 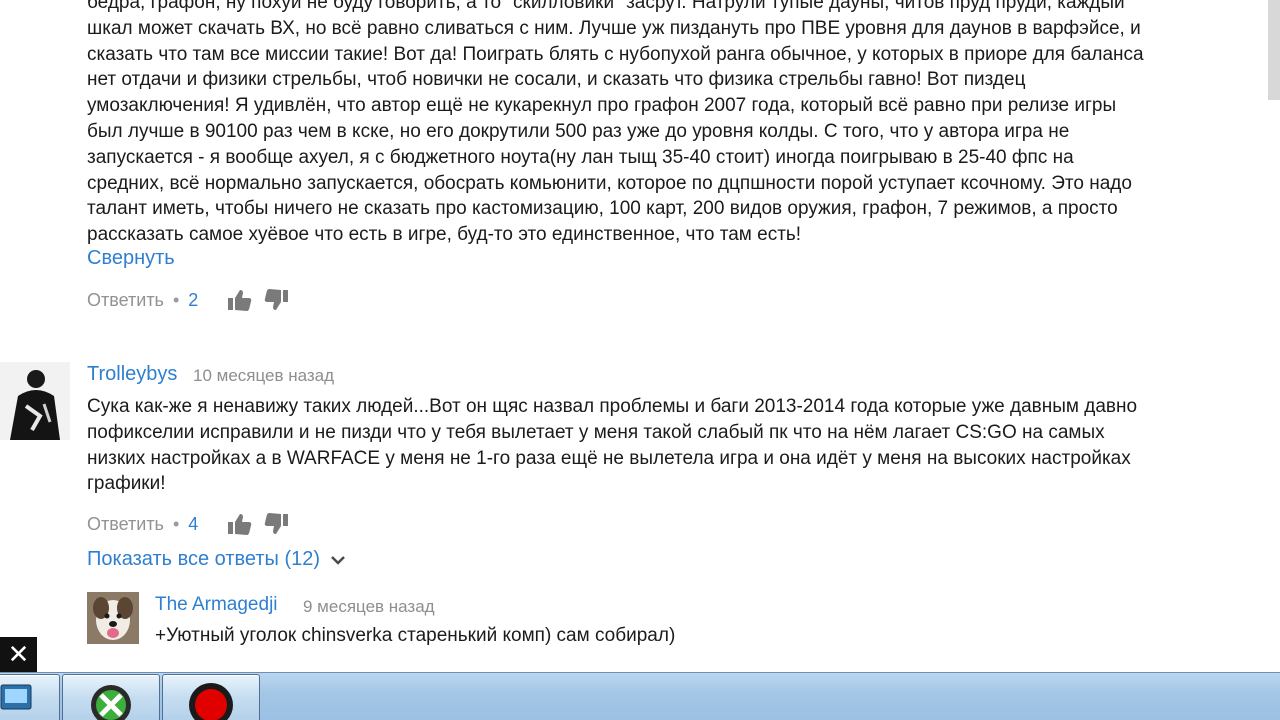 I want to click on avatar, so click(x=35, y=401).